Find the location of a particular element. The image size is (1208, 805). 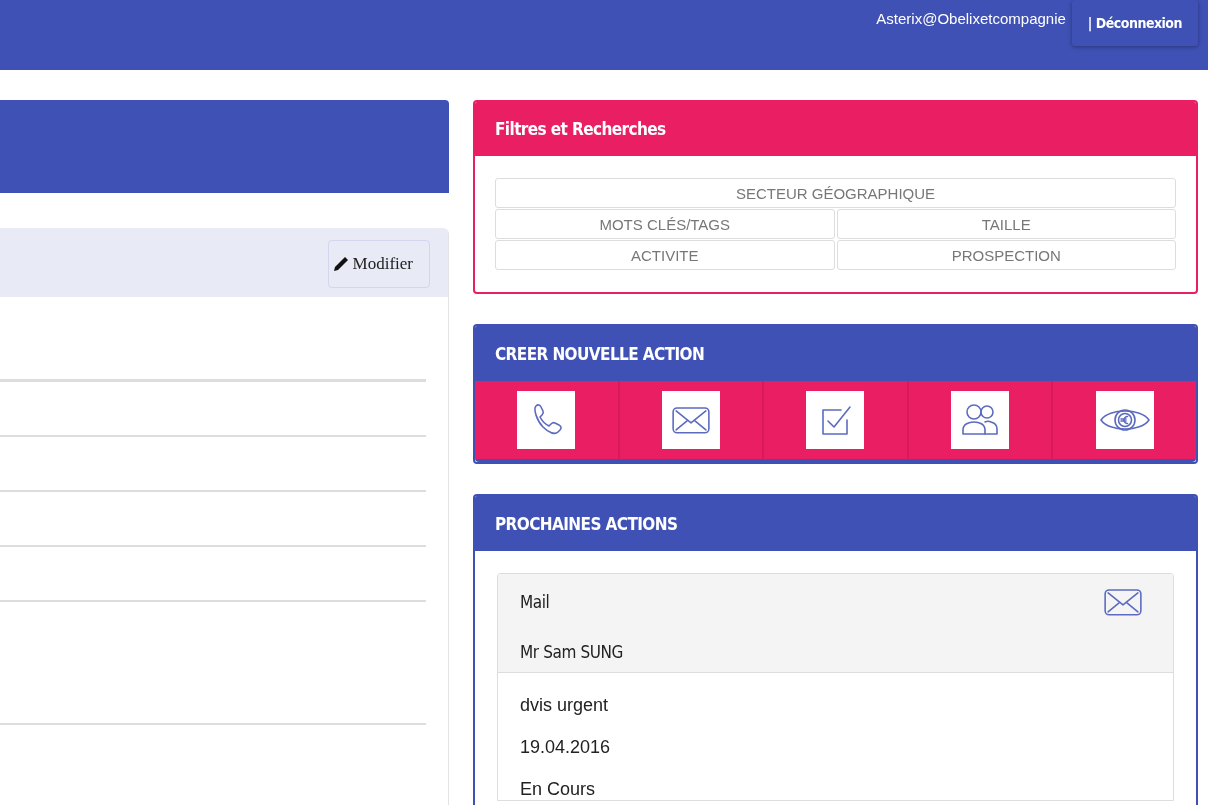

action-detail: En Cours is located at coordinates (558, 789).